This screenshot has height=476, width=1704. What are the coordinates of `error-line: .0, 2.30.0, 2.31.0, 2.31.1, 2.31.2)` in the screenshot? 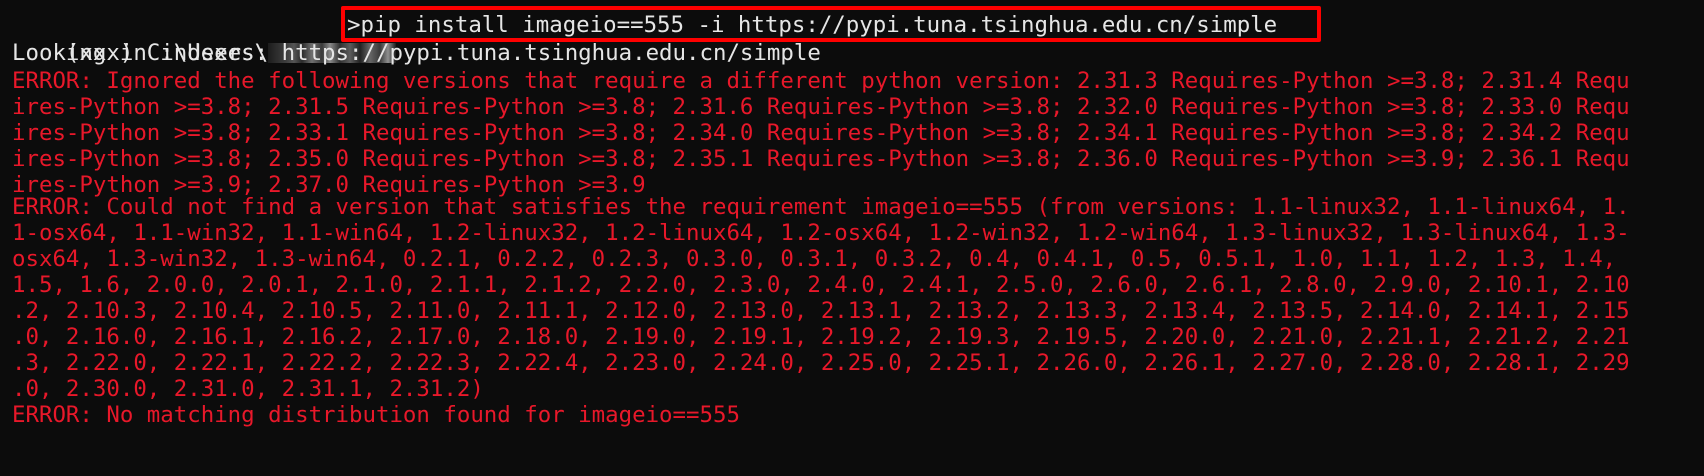 It's located at (248, 389).